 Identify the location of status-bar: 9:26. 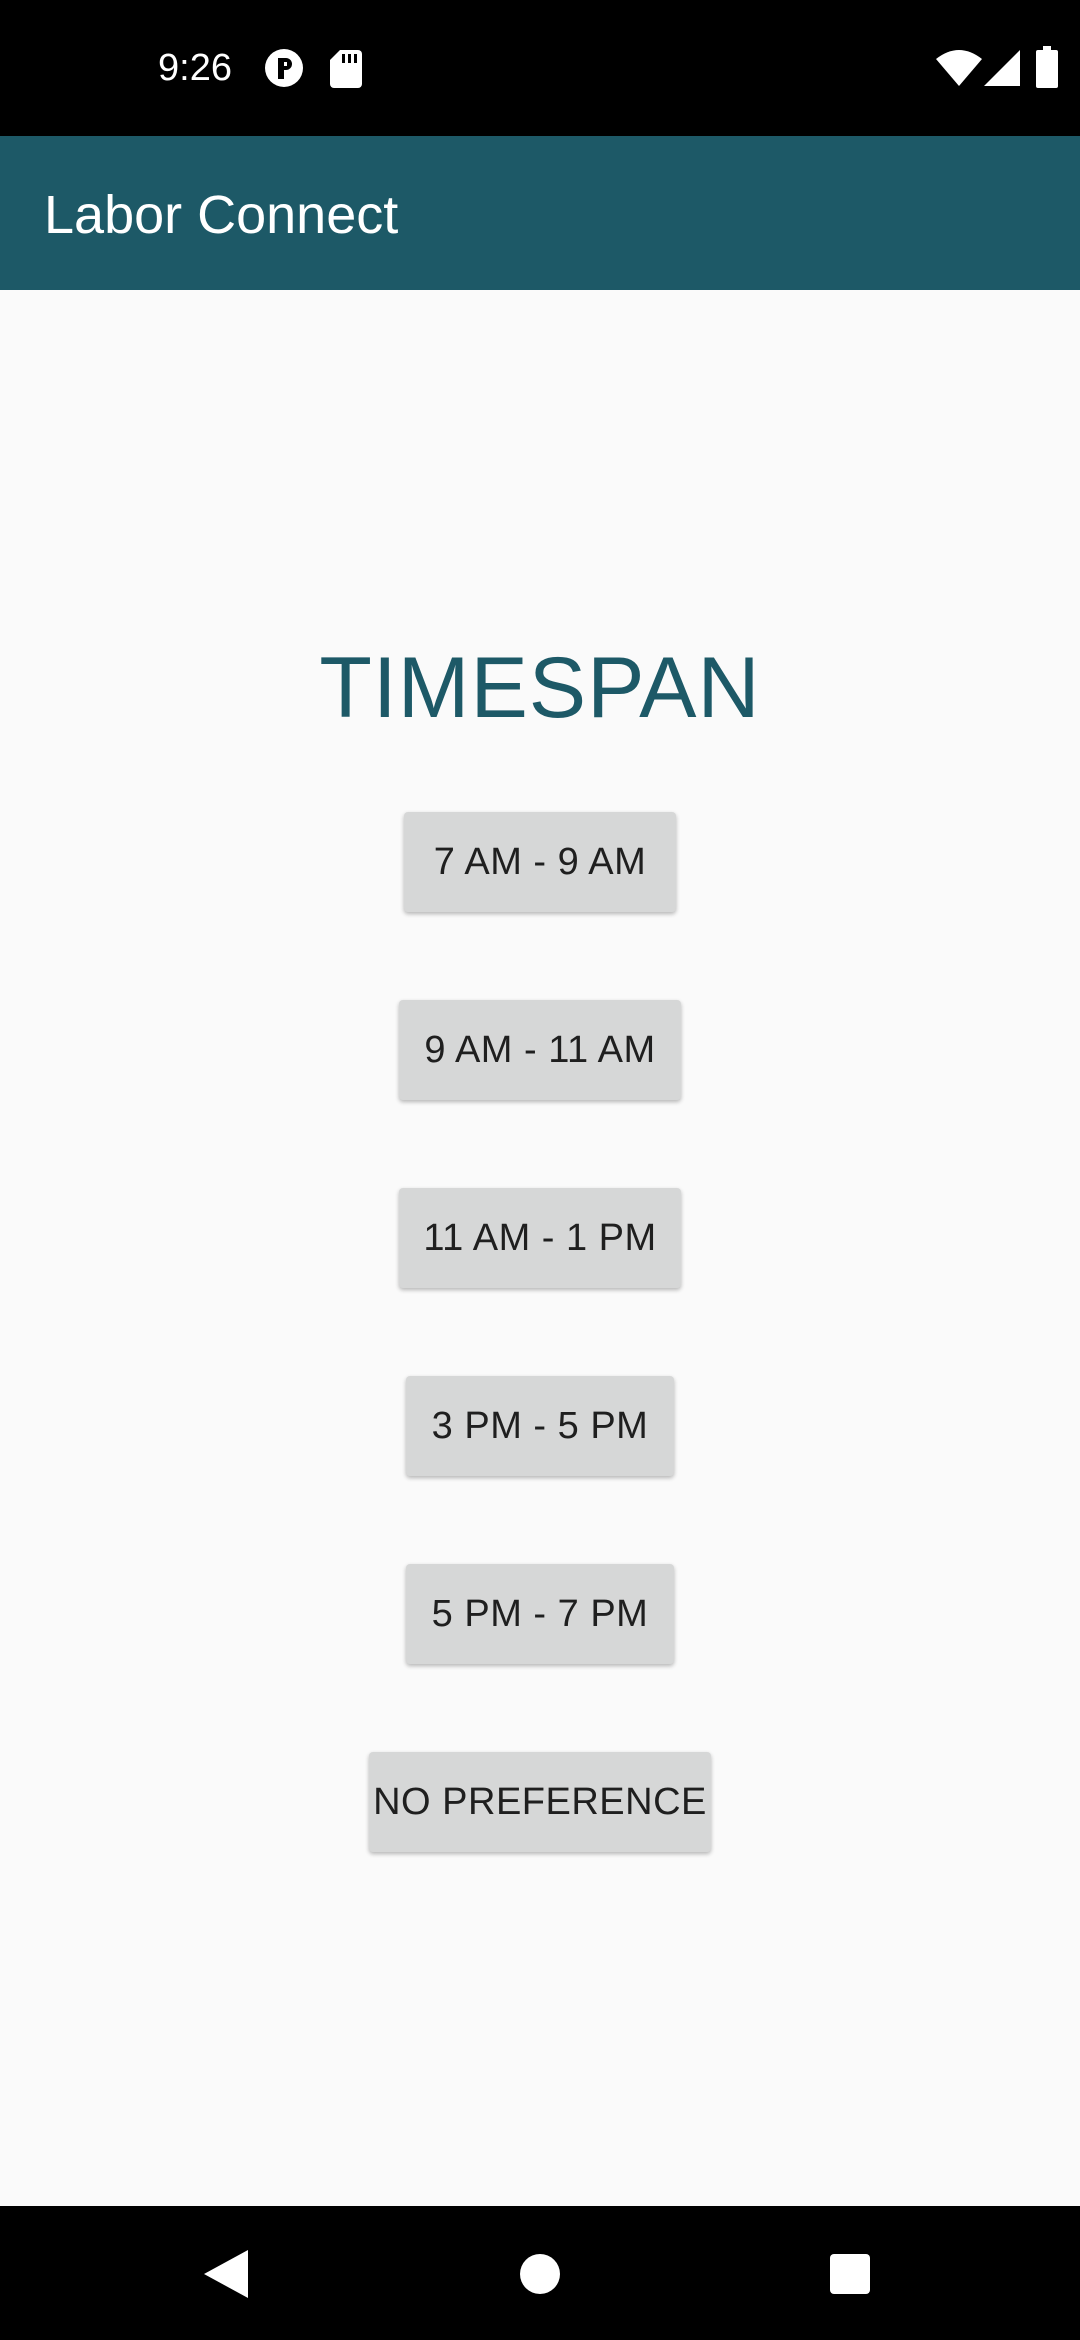
(540, 68).